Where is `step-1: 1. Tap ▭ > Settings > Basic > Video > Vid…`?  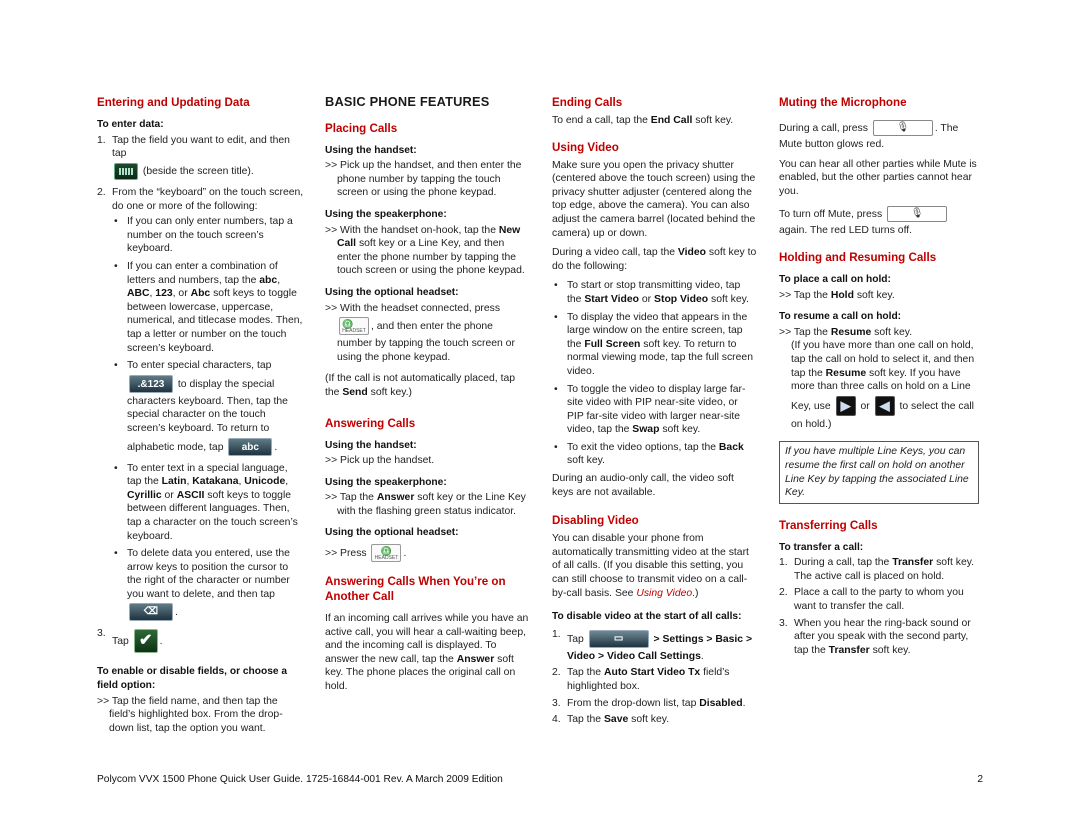
step-1: 1. Tap ▭ > Settings > Basic > Video > Vid… is located at coordinates (652, 645).